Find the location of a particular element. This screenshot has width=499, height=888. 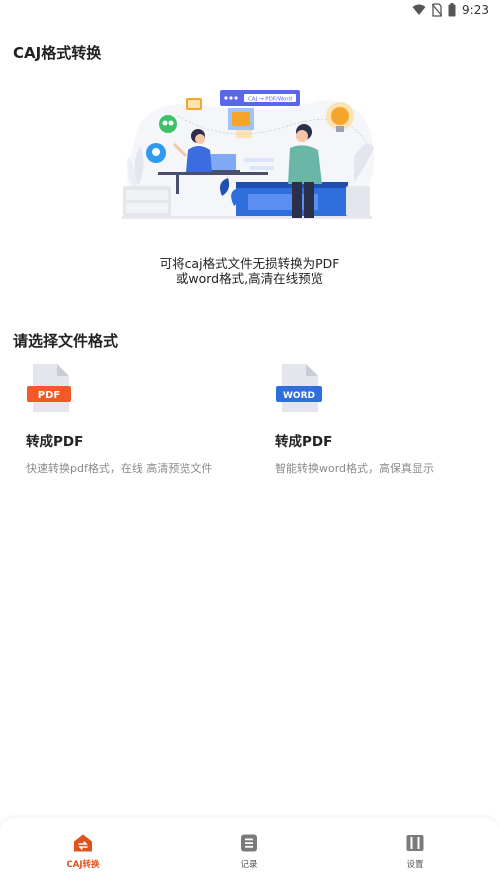

settings-icon is located at coordinates (415, 843).